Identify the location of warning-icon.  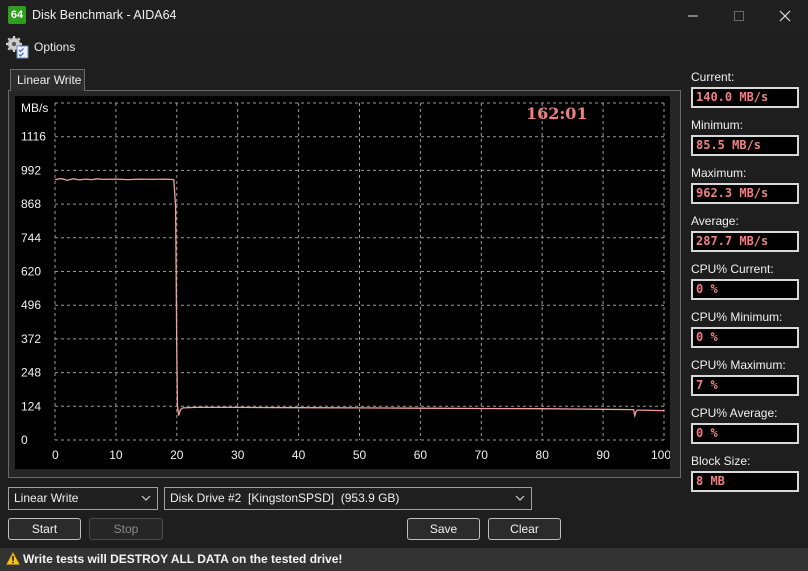
(13, 558).